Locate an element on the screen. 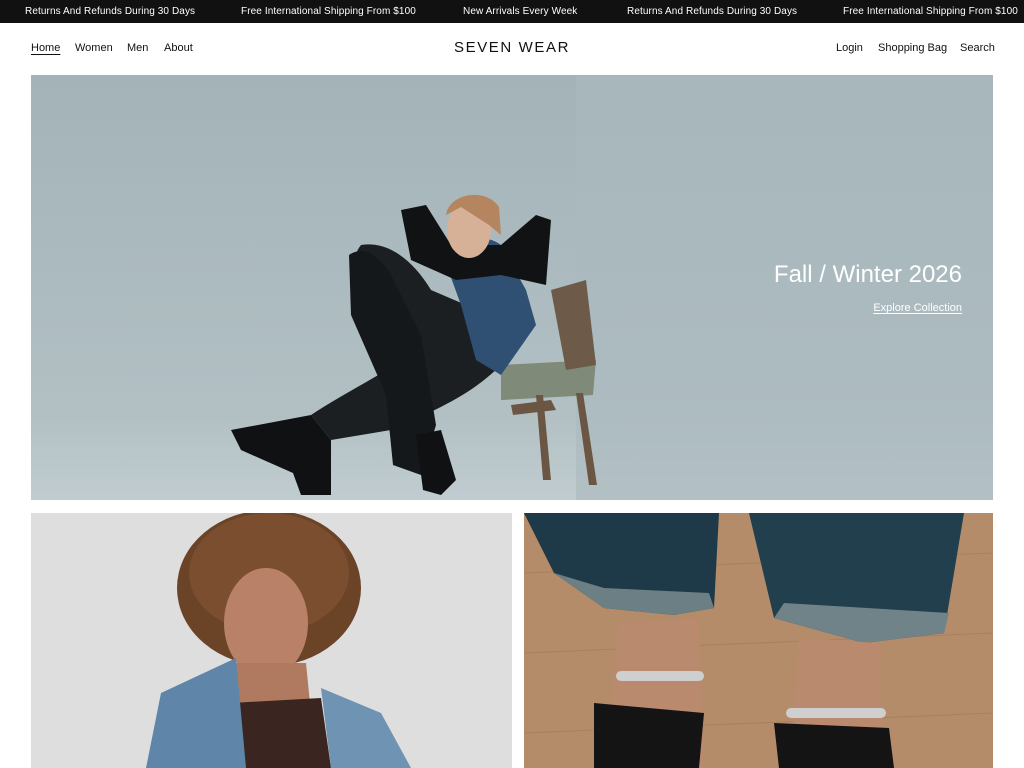  explore-collection-link: Explore Collection is located at coordinates (917, 308).